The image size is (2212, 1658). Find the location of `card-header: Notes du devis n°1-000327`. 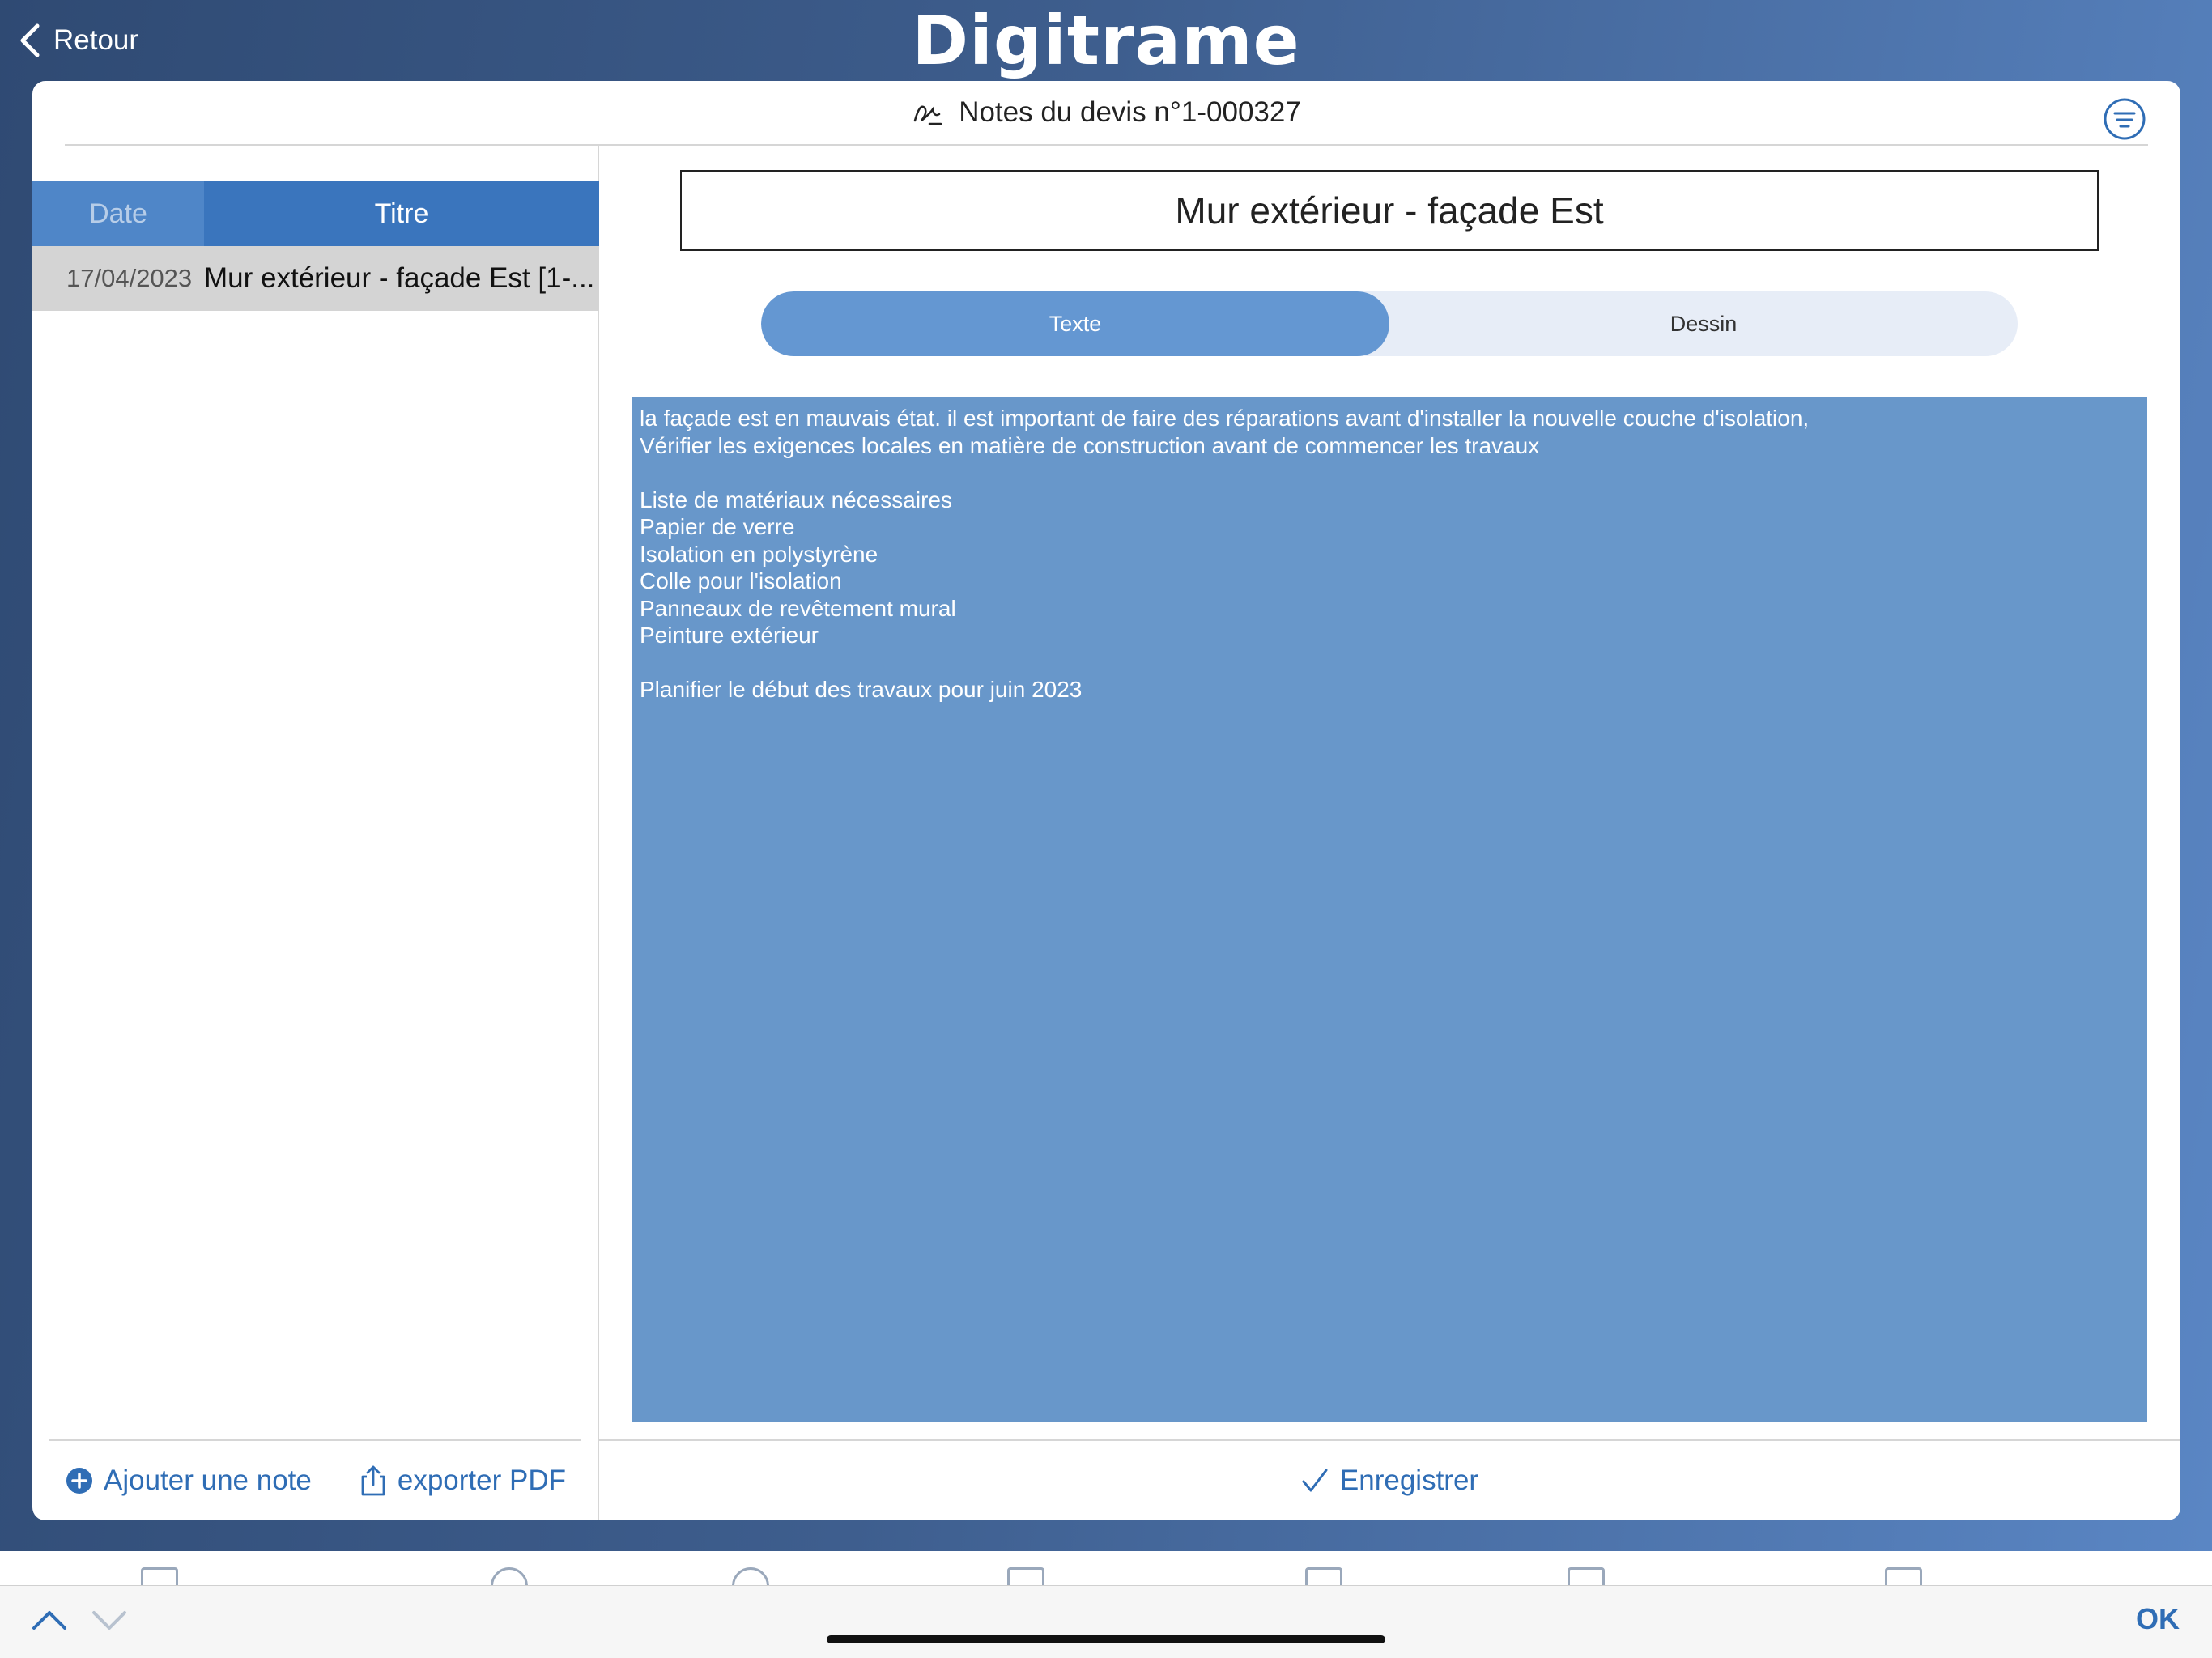

card-header: Notes du devis n°1-000327 is located at coordinates (1106, 113).